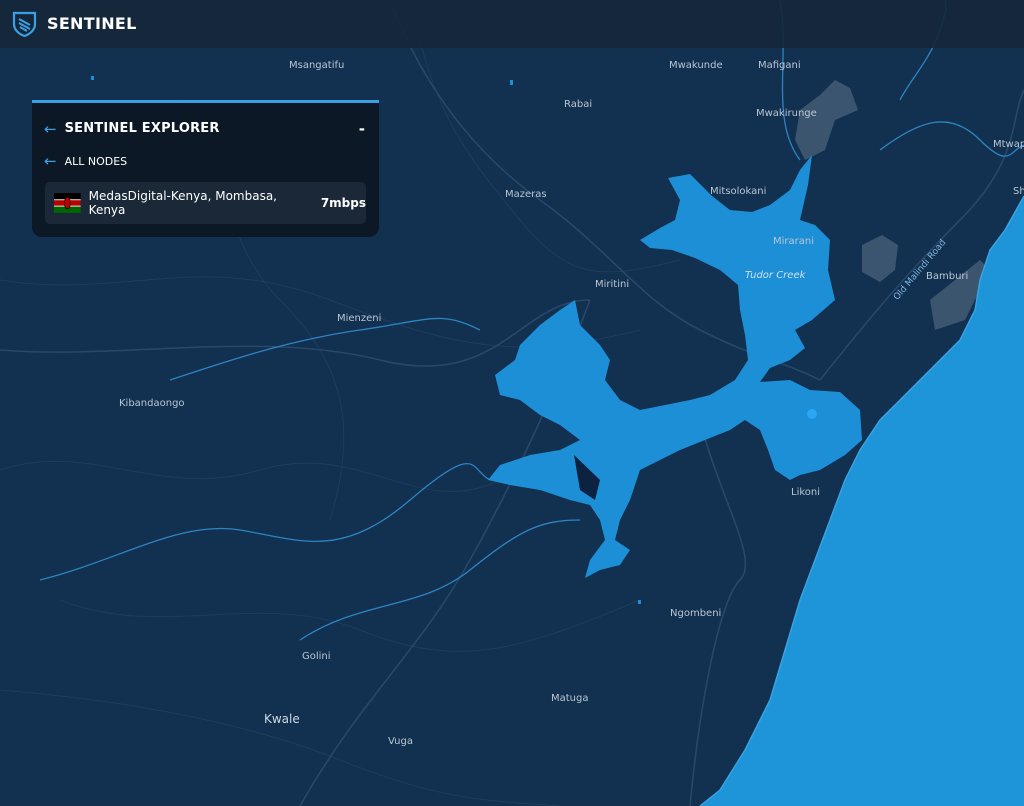 The width and height of the screenshot is (1024, 806). What do you see at coordinates (775, 275) in the screenshot?
I see `water-label: Tudor Creek` at bounding box center [775, 275].